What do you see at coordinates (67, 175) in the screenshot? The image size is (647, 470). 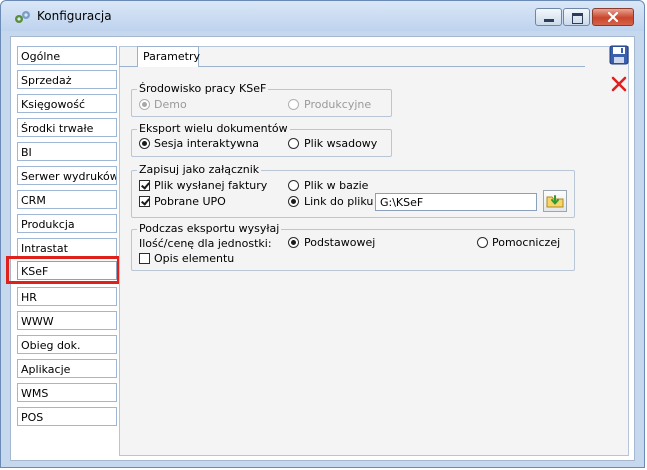 I see `sidebar-item-serwer-wydrukow: Serwer wydruków` at bounding box center [67, 175].